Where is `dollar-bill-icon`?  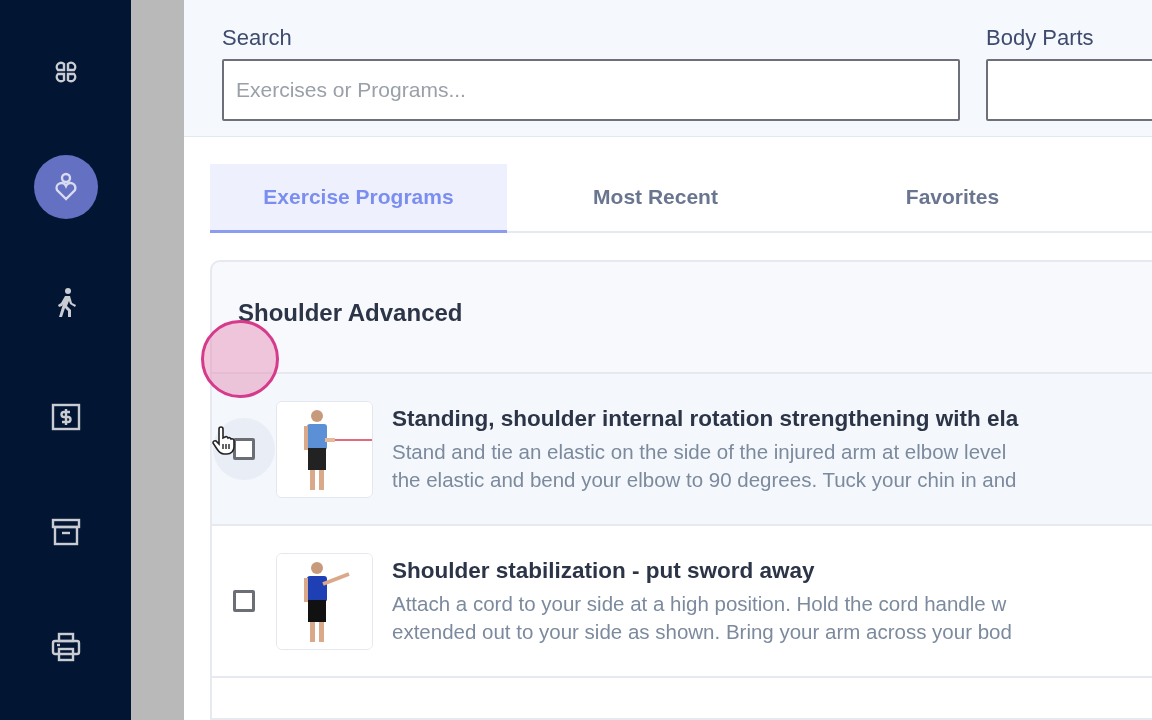
dollar-bill-icon is located at coordinates (65, 417).